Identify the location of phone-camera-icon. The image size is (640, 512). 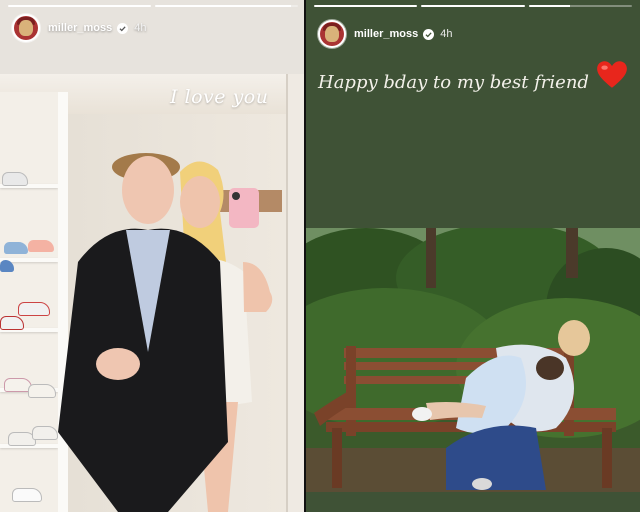
(236, 196).